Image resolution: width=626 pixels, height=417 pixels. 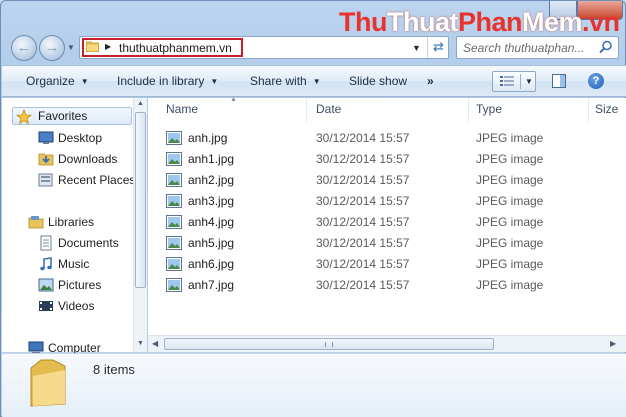 I want to click on search-icon, so click(x=606, y=47).